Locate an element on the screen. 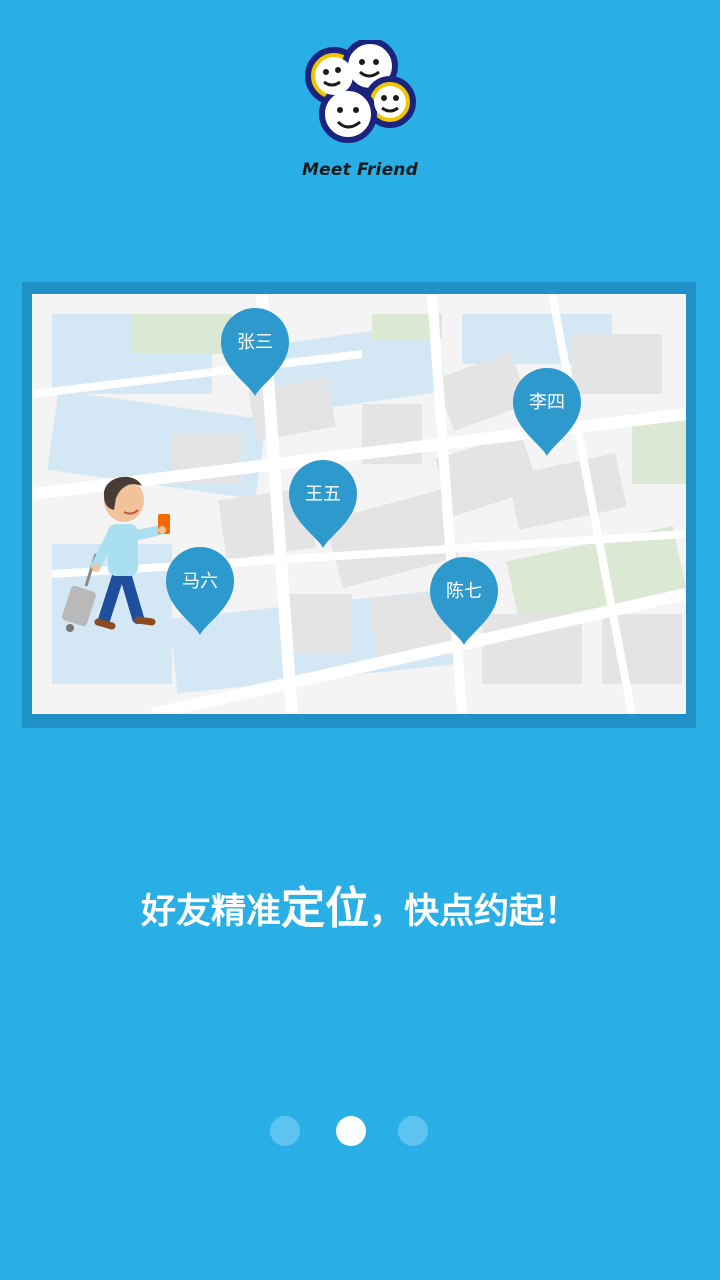  location-pin: 张三 is located at coordinates (255, 352).